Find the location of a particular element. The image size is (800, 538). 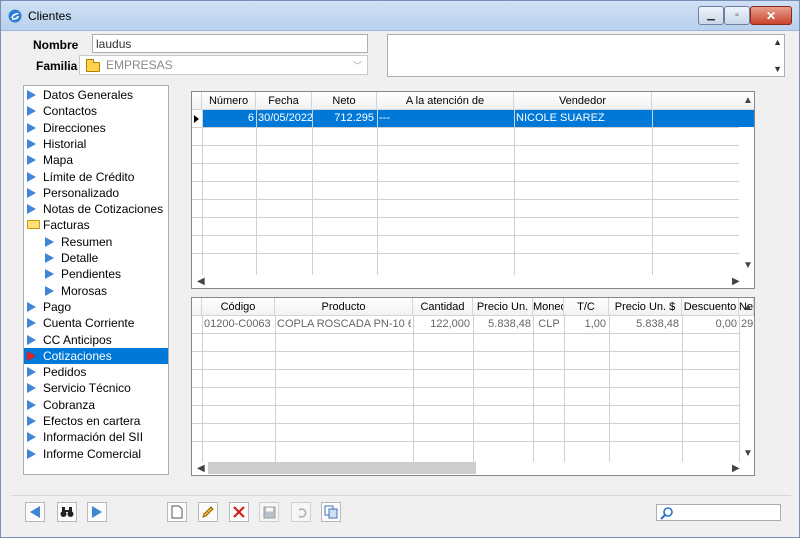

edit-button is located at coordinates (208, 512).